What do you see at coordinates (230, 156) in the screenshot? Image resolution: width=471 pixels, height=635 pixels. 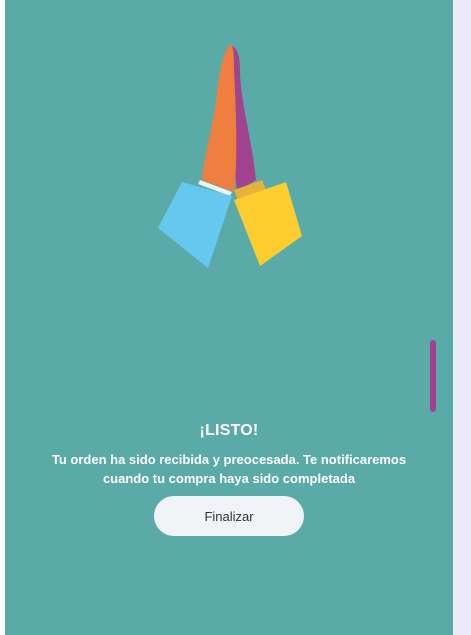 I see `praying-hands-icon` at bounding box center [230, 156].